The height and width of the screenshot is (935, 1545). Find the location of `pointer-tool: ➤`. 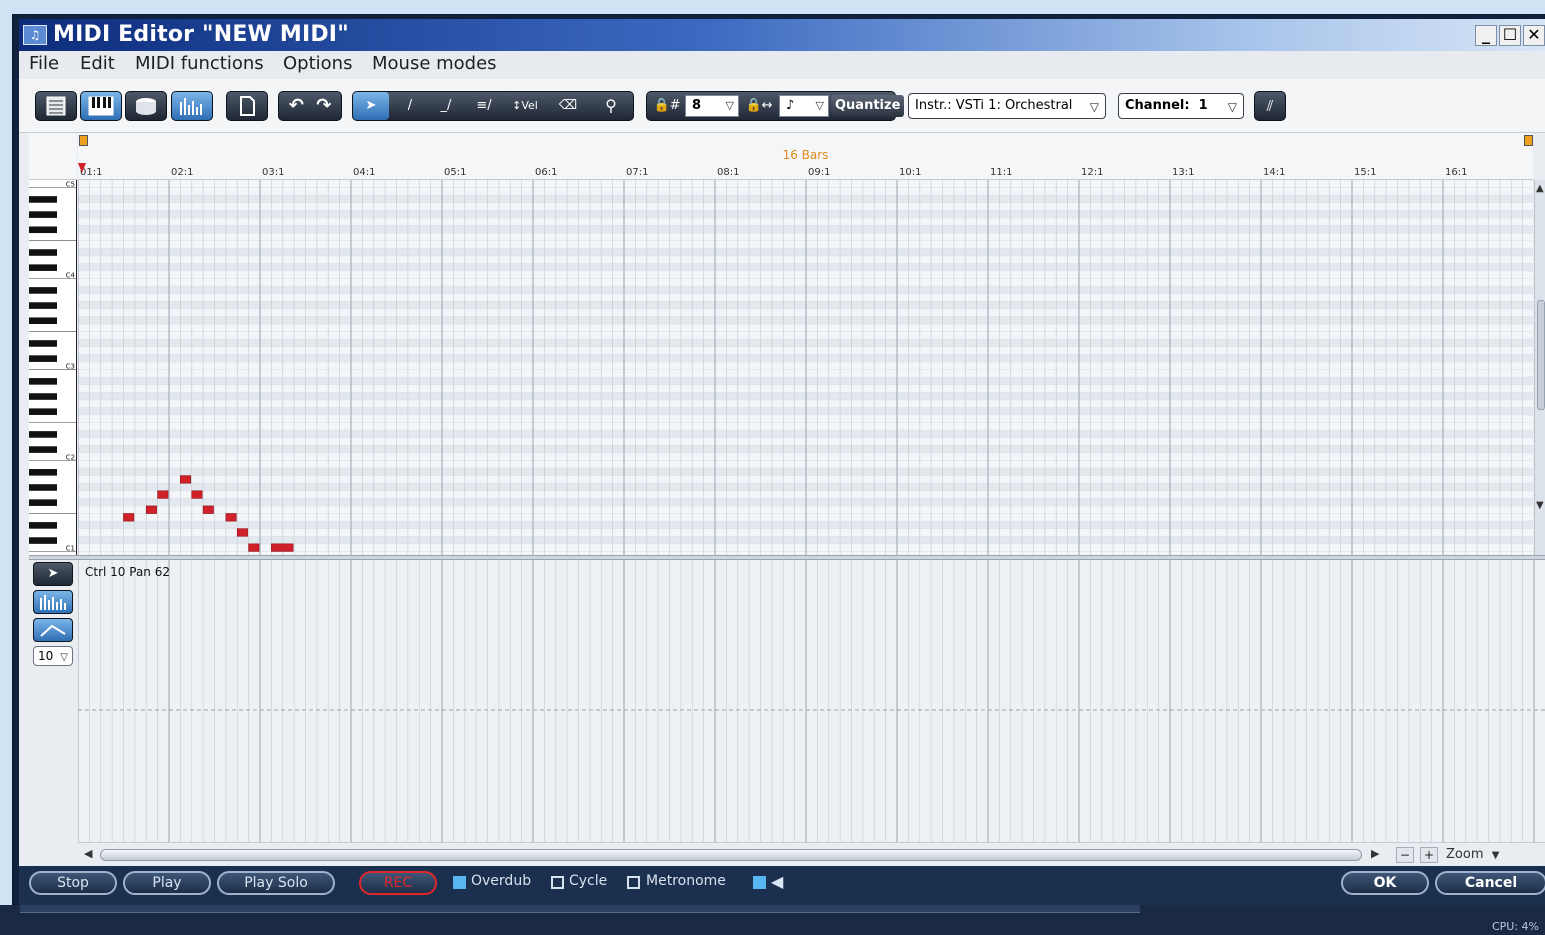

pointer-tool: ➤ is located at coordinates (371, 106).